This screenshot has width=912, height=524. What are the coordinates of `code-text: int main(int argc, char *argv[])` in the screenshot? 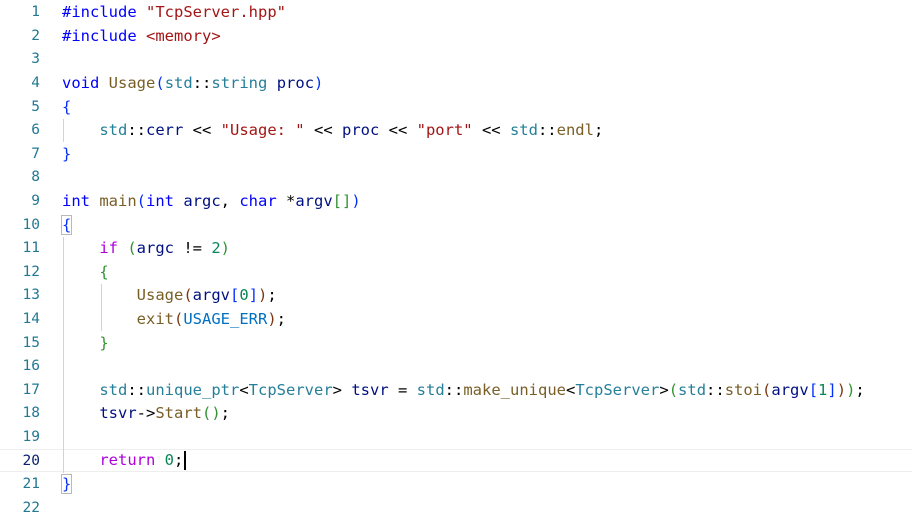 It's located at (211, 201).